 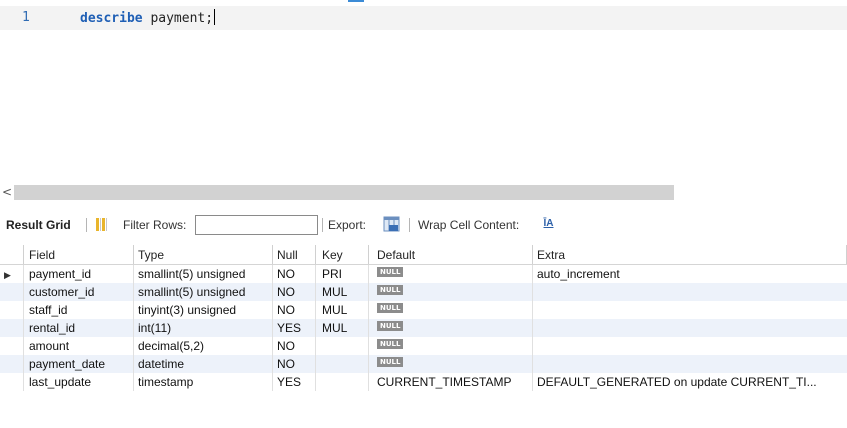 I want to click on table-row: customer_id smallint(5) unsigned NO MUL NULL, so click(x=423, y=292).